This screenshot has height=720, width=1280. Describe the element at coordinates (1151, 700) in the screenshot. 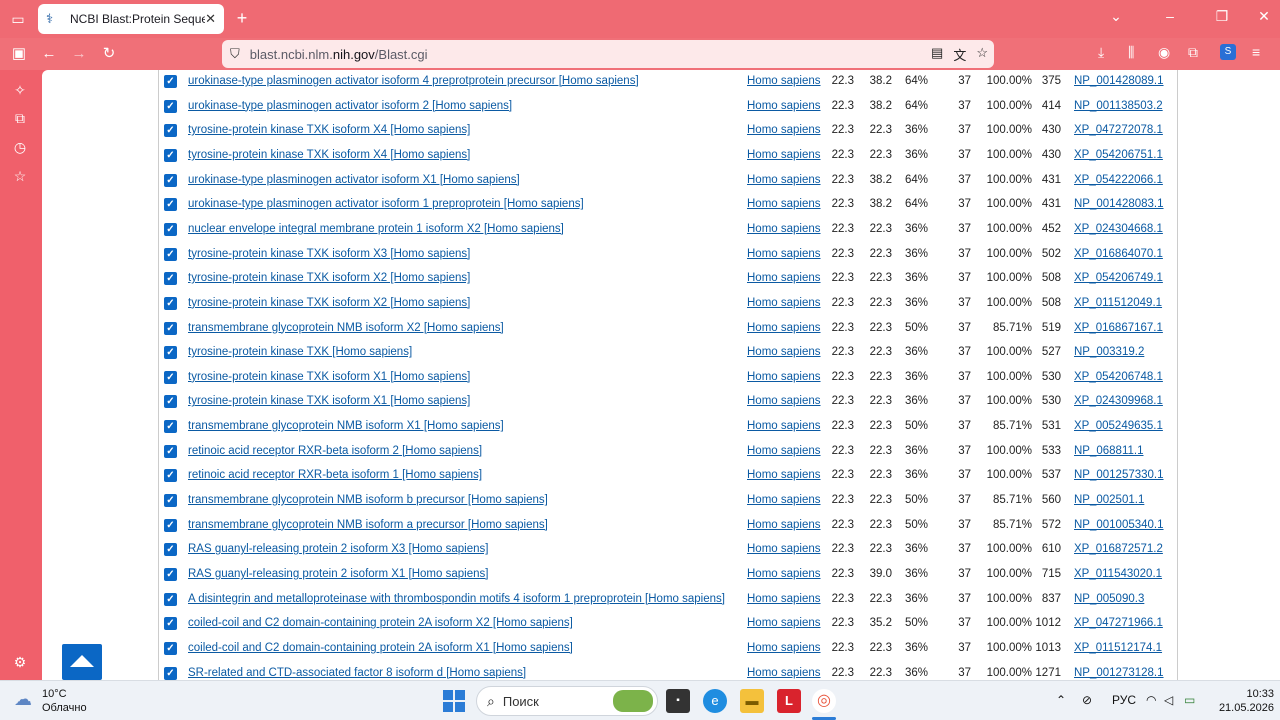

I see `wifi-icon: ◠` at that location.